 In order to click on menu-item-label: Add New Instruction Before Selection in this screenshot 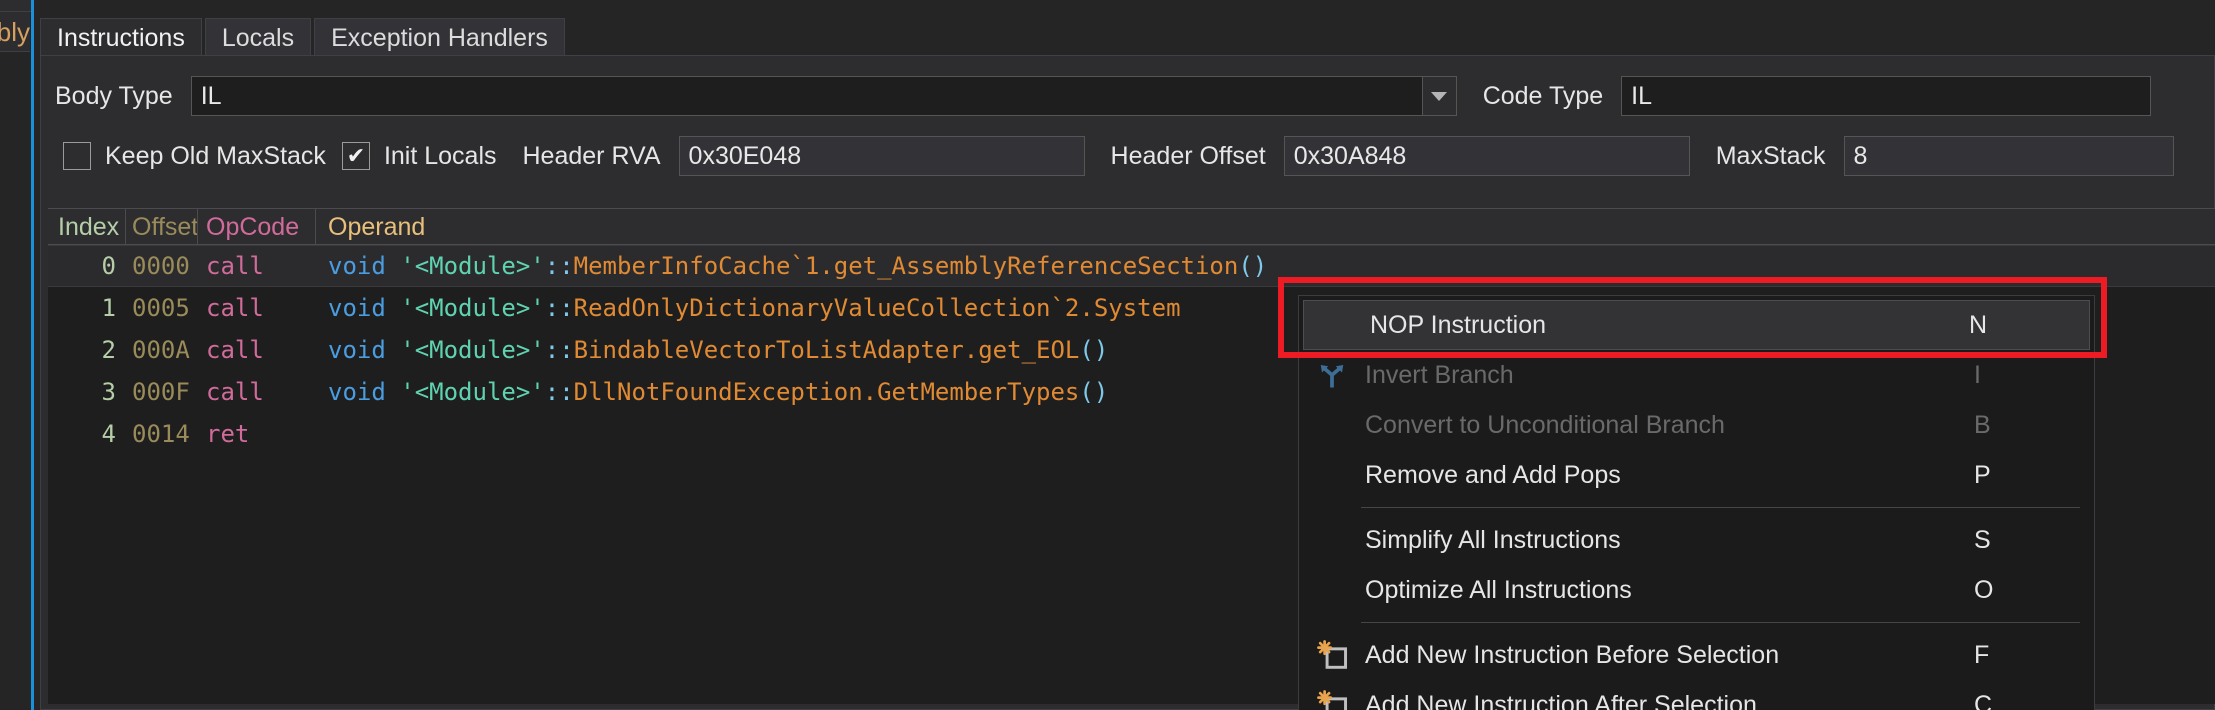, I will do `click(1572, 654)`.